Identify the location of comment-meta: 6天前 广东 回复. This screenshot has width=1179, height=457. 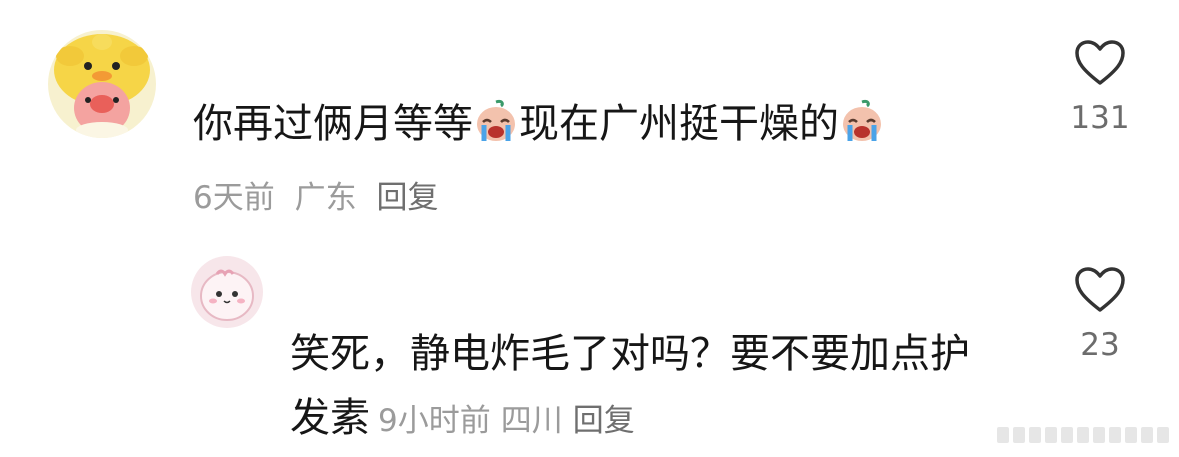
(320, 194).